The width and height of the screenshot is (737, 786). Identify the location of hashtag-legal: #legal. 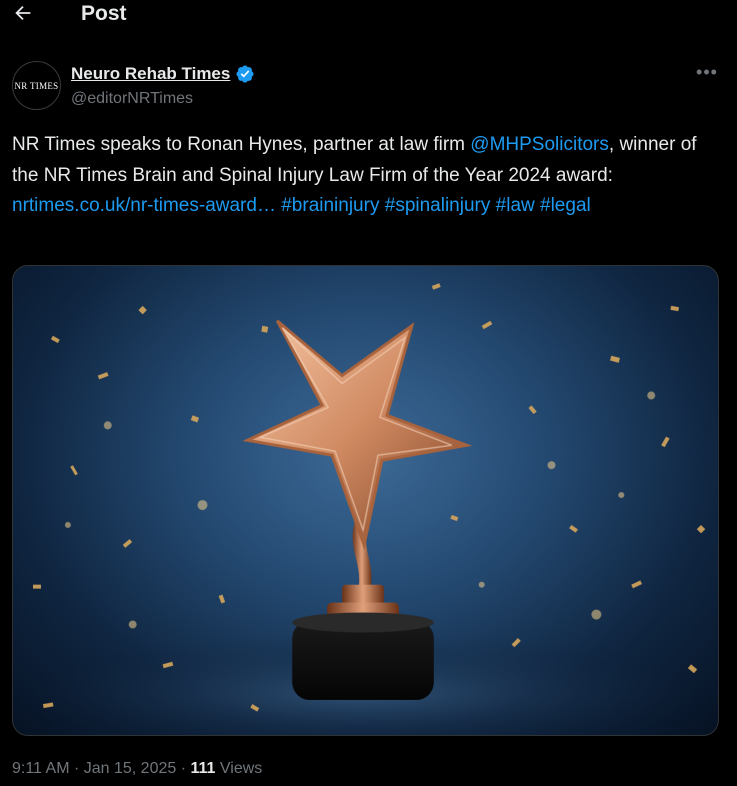
(565, 205).